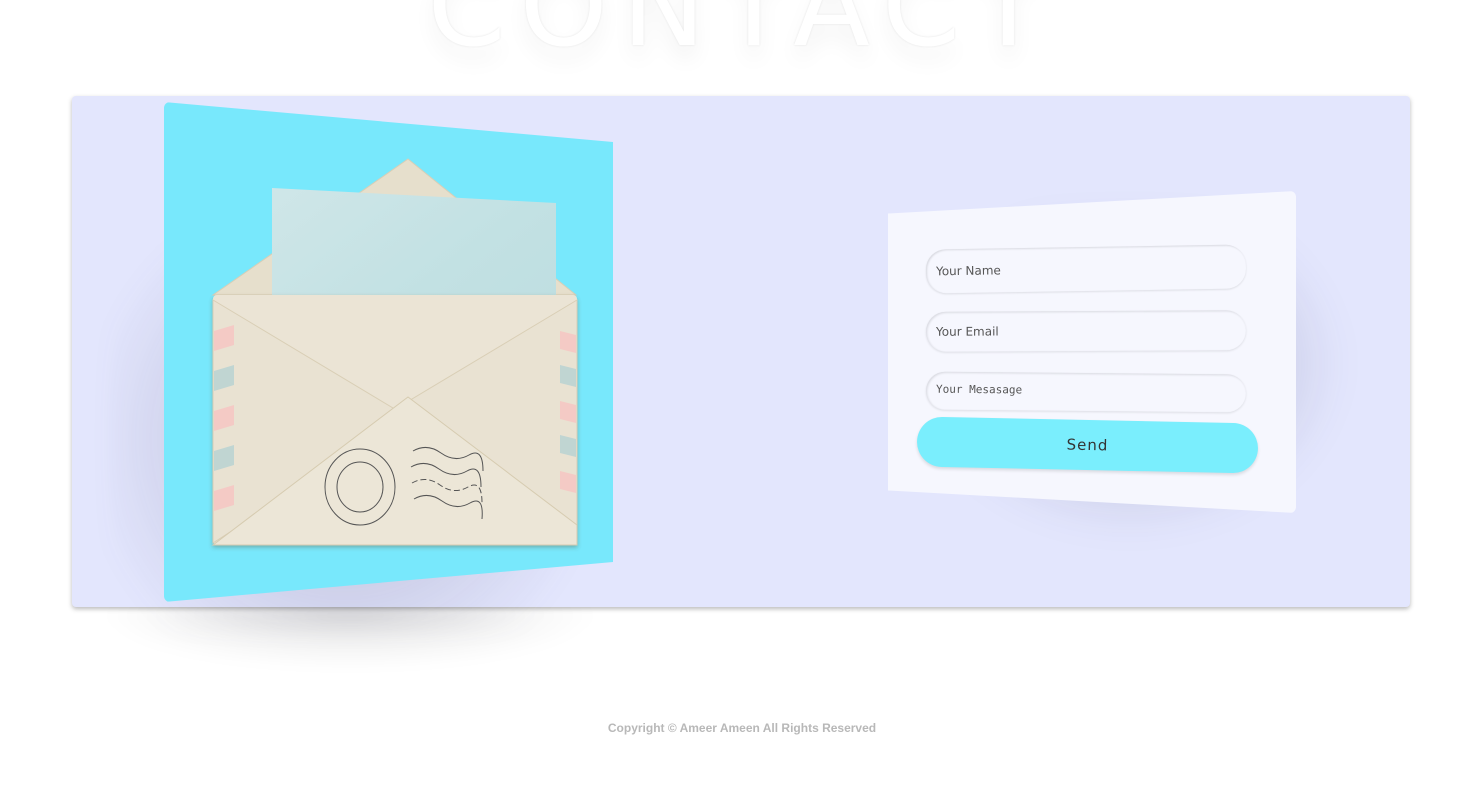 Image resolution: width=1484 pixels, height=809 pixels. What do you see at coordinates (1086, 269) in the screenshot?
I see `name-input` at bounding box center [1086, 269].